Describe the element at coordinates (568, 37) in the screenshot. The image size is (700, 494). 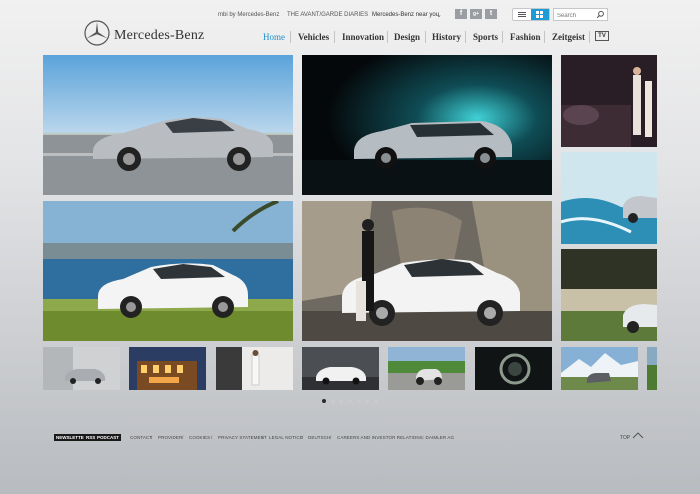
I see `nav-zeitgeist: Zeitgeist` at that location.